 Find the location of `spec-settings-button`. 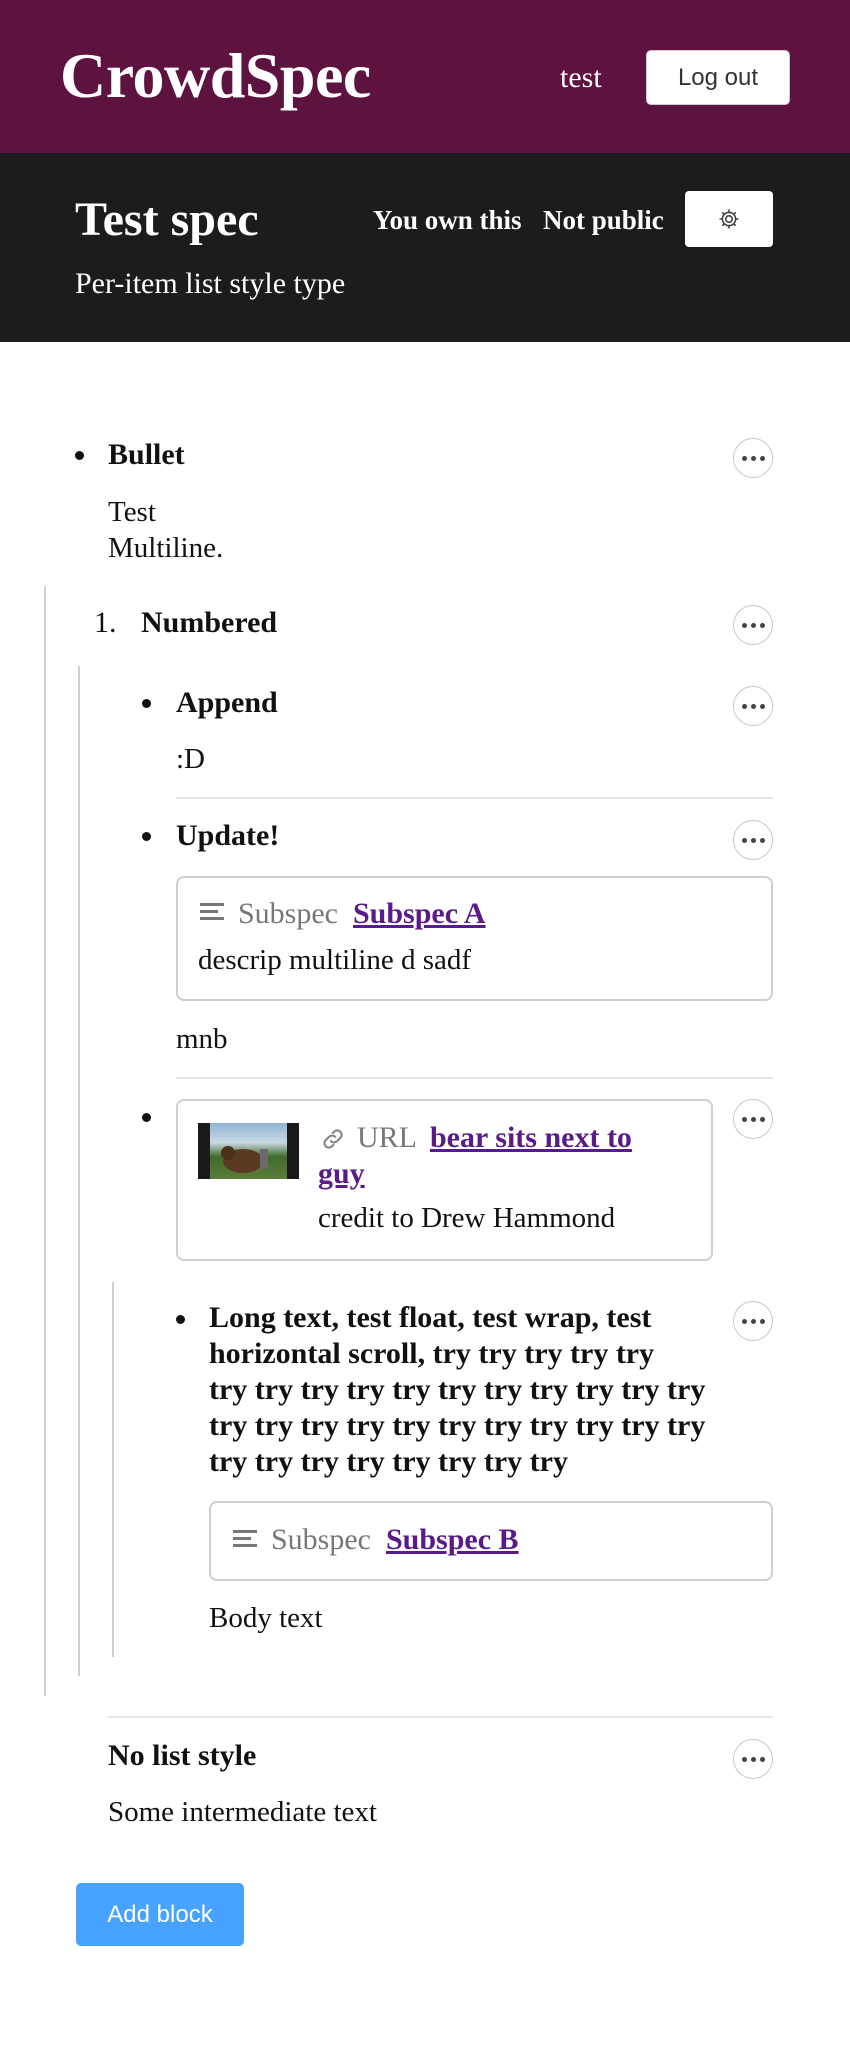

spec-settings-button is located at coordinates (729, 219).